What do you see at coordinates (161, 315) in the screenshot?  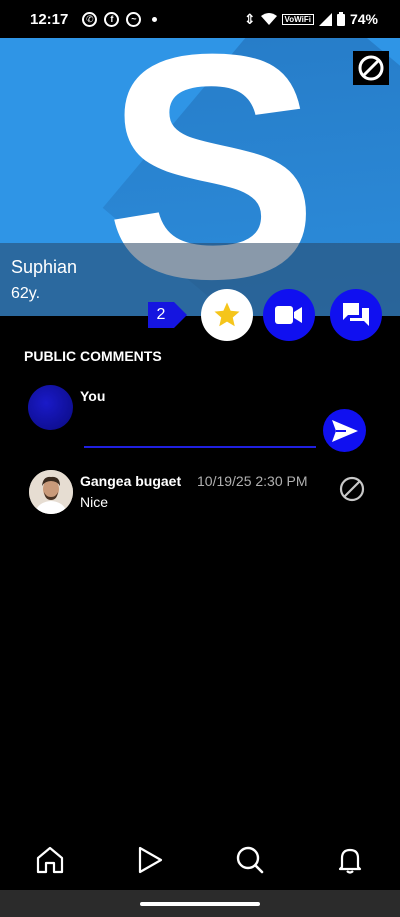 I see `rating-count-badge: 2` at bounding box center [161, 315].